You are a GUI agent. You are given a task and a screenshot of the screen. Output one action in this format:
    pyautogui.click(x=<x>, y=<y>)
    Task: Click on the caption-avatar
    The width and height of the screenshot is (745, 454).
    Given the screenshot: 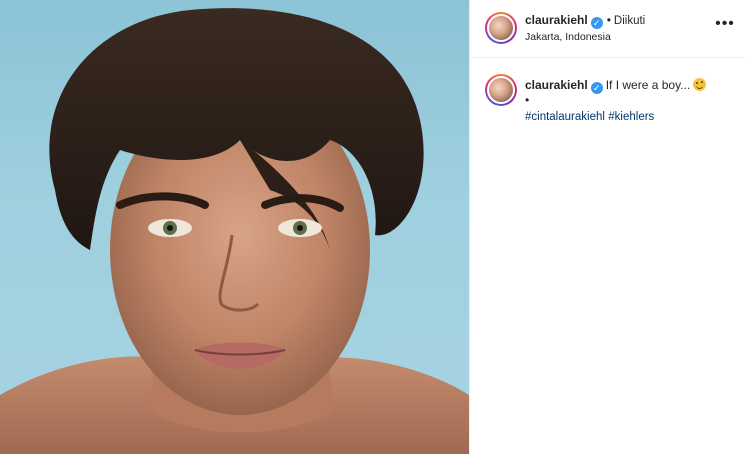 What is the action you would take?
    pyautogui.click(x=501, y=90)
    